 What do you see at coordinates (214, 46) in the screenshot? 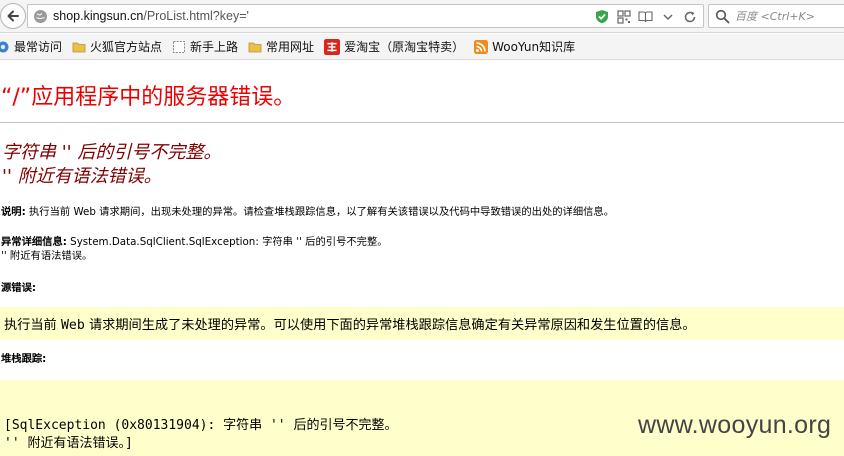
I see `bookmark-label: 新手上路` at bounding box center [214, 46].